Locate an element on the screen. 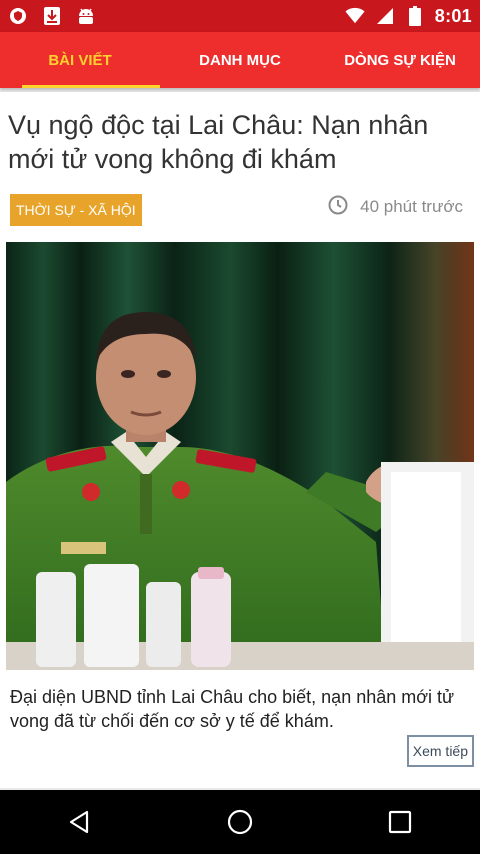 The width and height of the screenshot is (480, 854). back-icon is located at coordinates (80, 822).